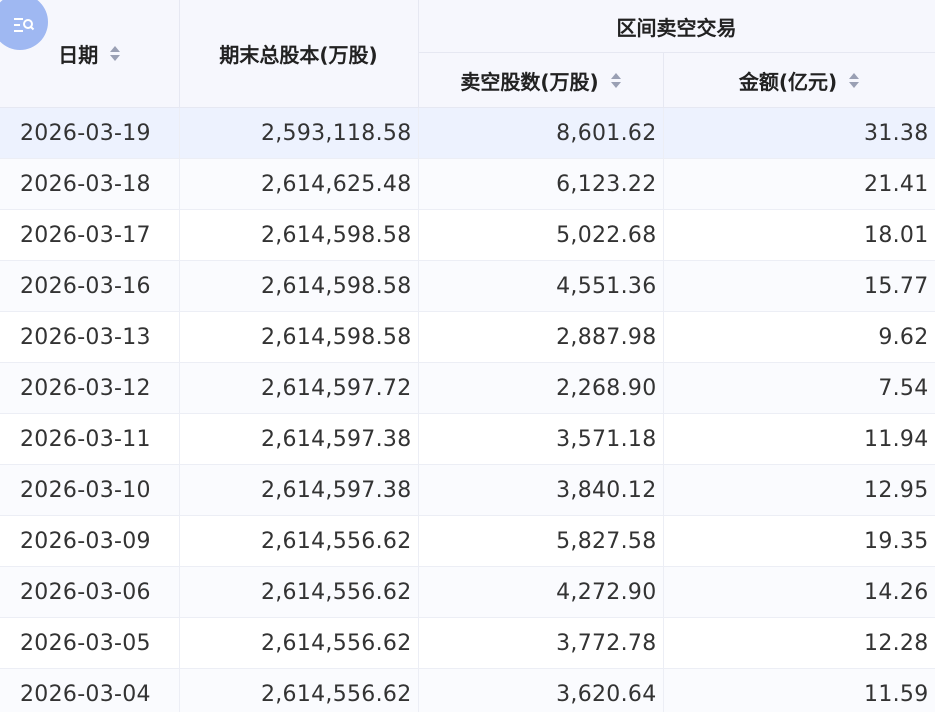 The width and height of the screenshot is (935, 712). What do you see at coordinates (541, 541) in the screenshot?
I see `cell-short-shares: 5,827.58` at bounding box center [541, 541].